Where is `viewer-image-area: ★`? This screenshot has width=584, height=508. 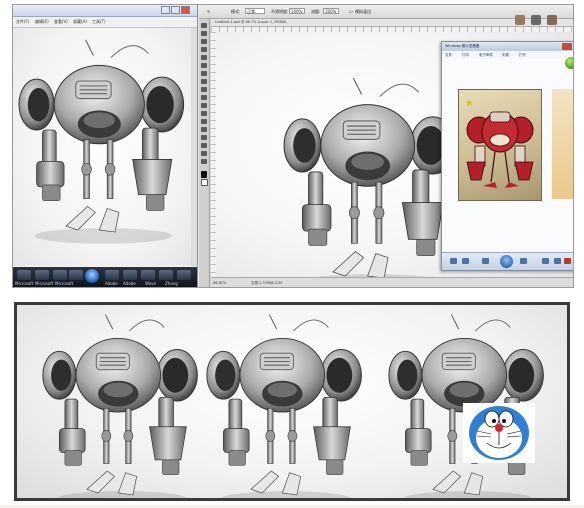 viewer-image-area: ★ is located at coordinates (507, 155).